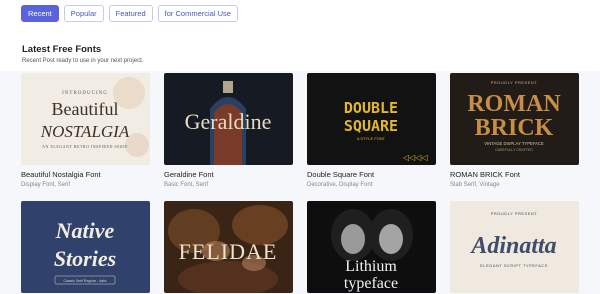  What do you see at coordinates (371, 138) in the screenshot?
I see `art-tagline: A STYLE FONT` at bounding box center [371, 138].